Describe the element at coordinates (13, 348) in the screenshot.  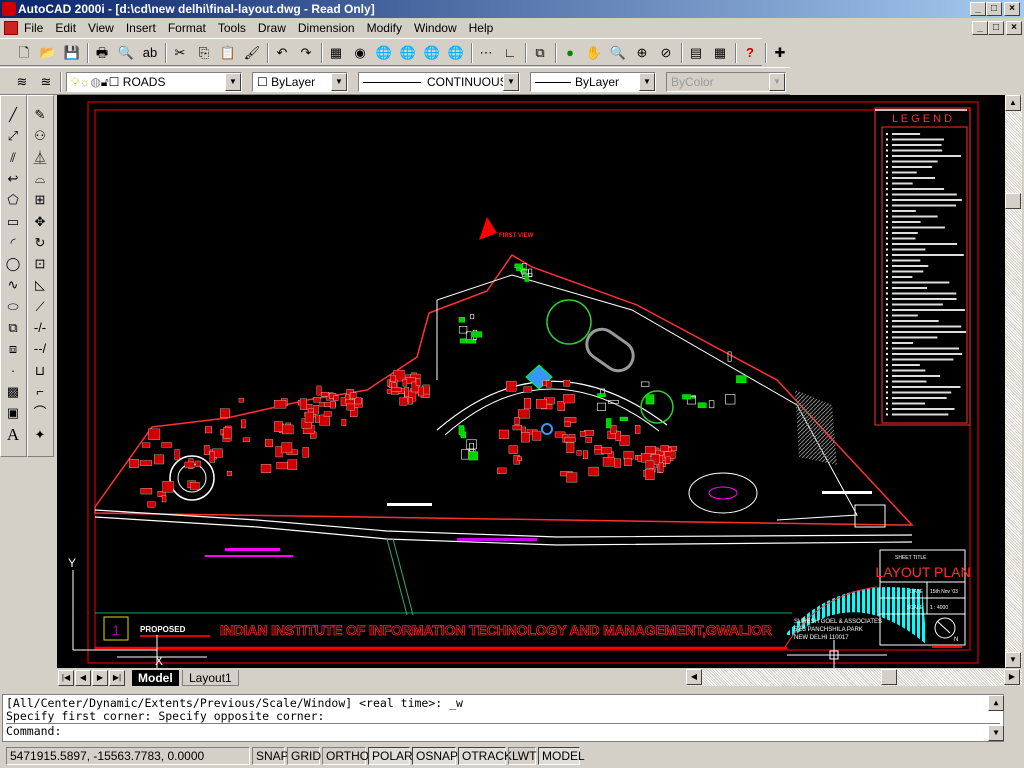
I see `make-block-icon: ⧈` at that location.